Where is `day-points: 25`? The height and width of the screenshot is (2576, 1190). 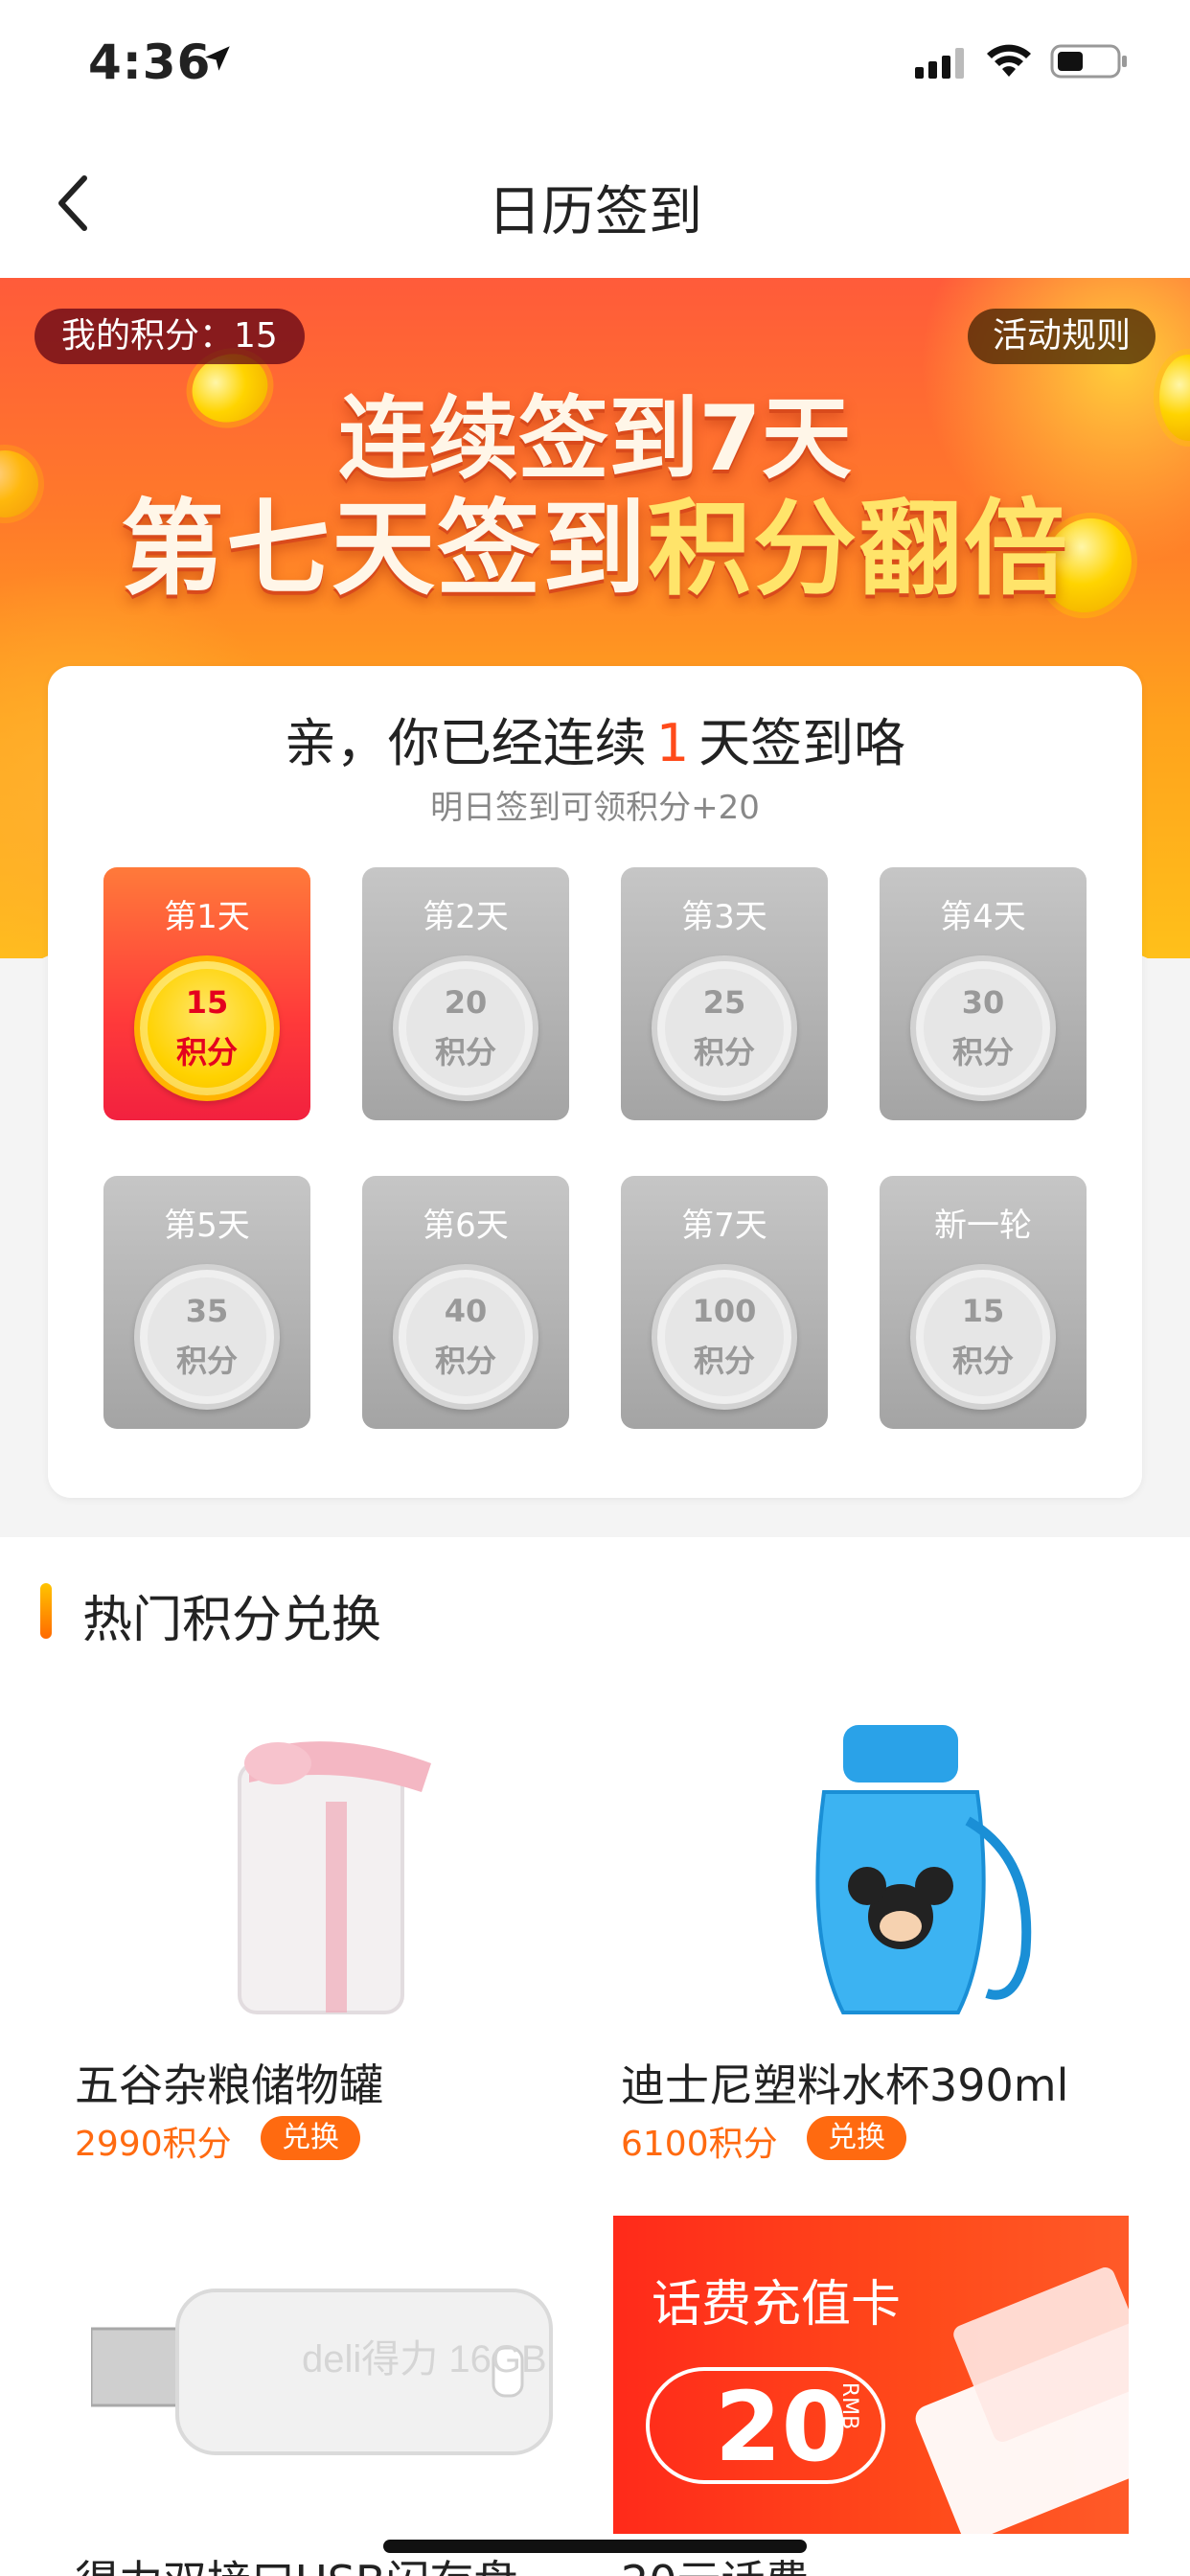
day-points: 25 is located at coordinates (724, 1002).